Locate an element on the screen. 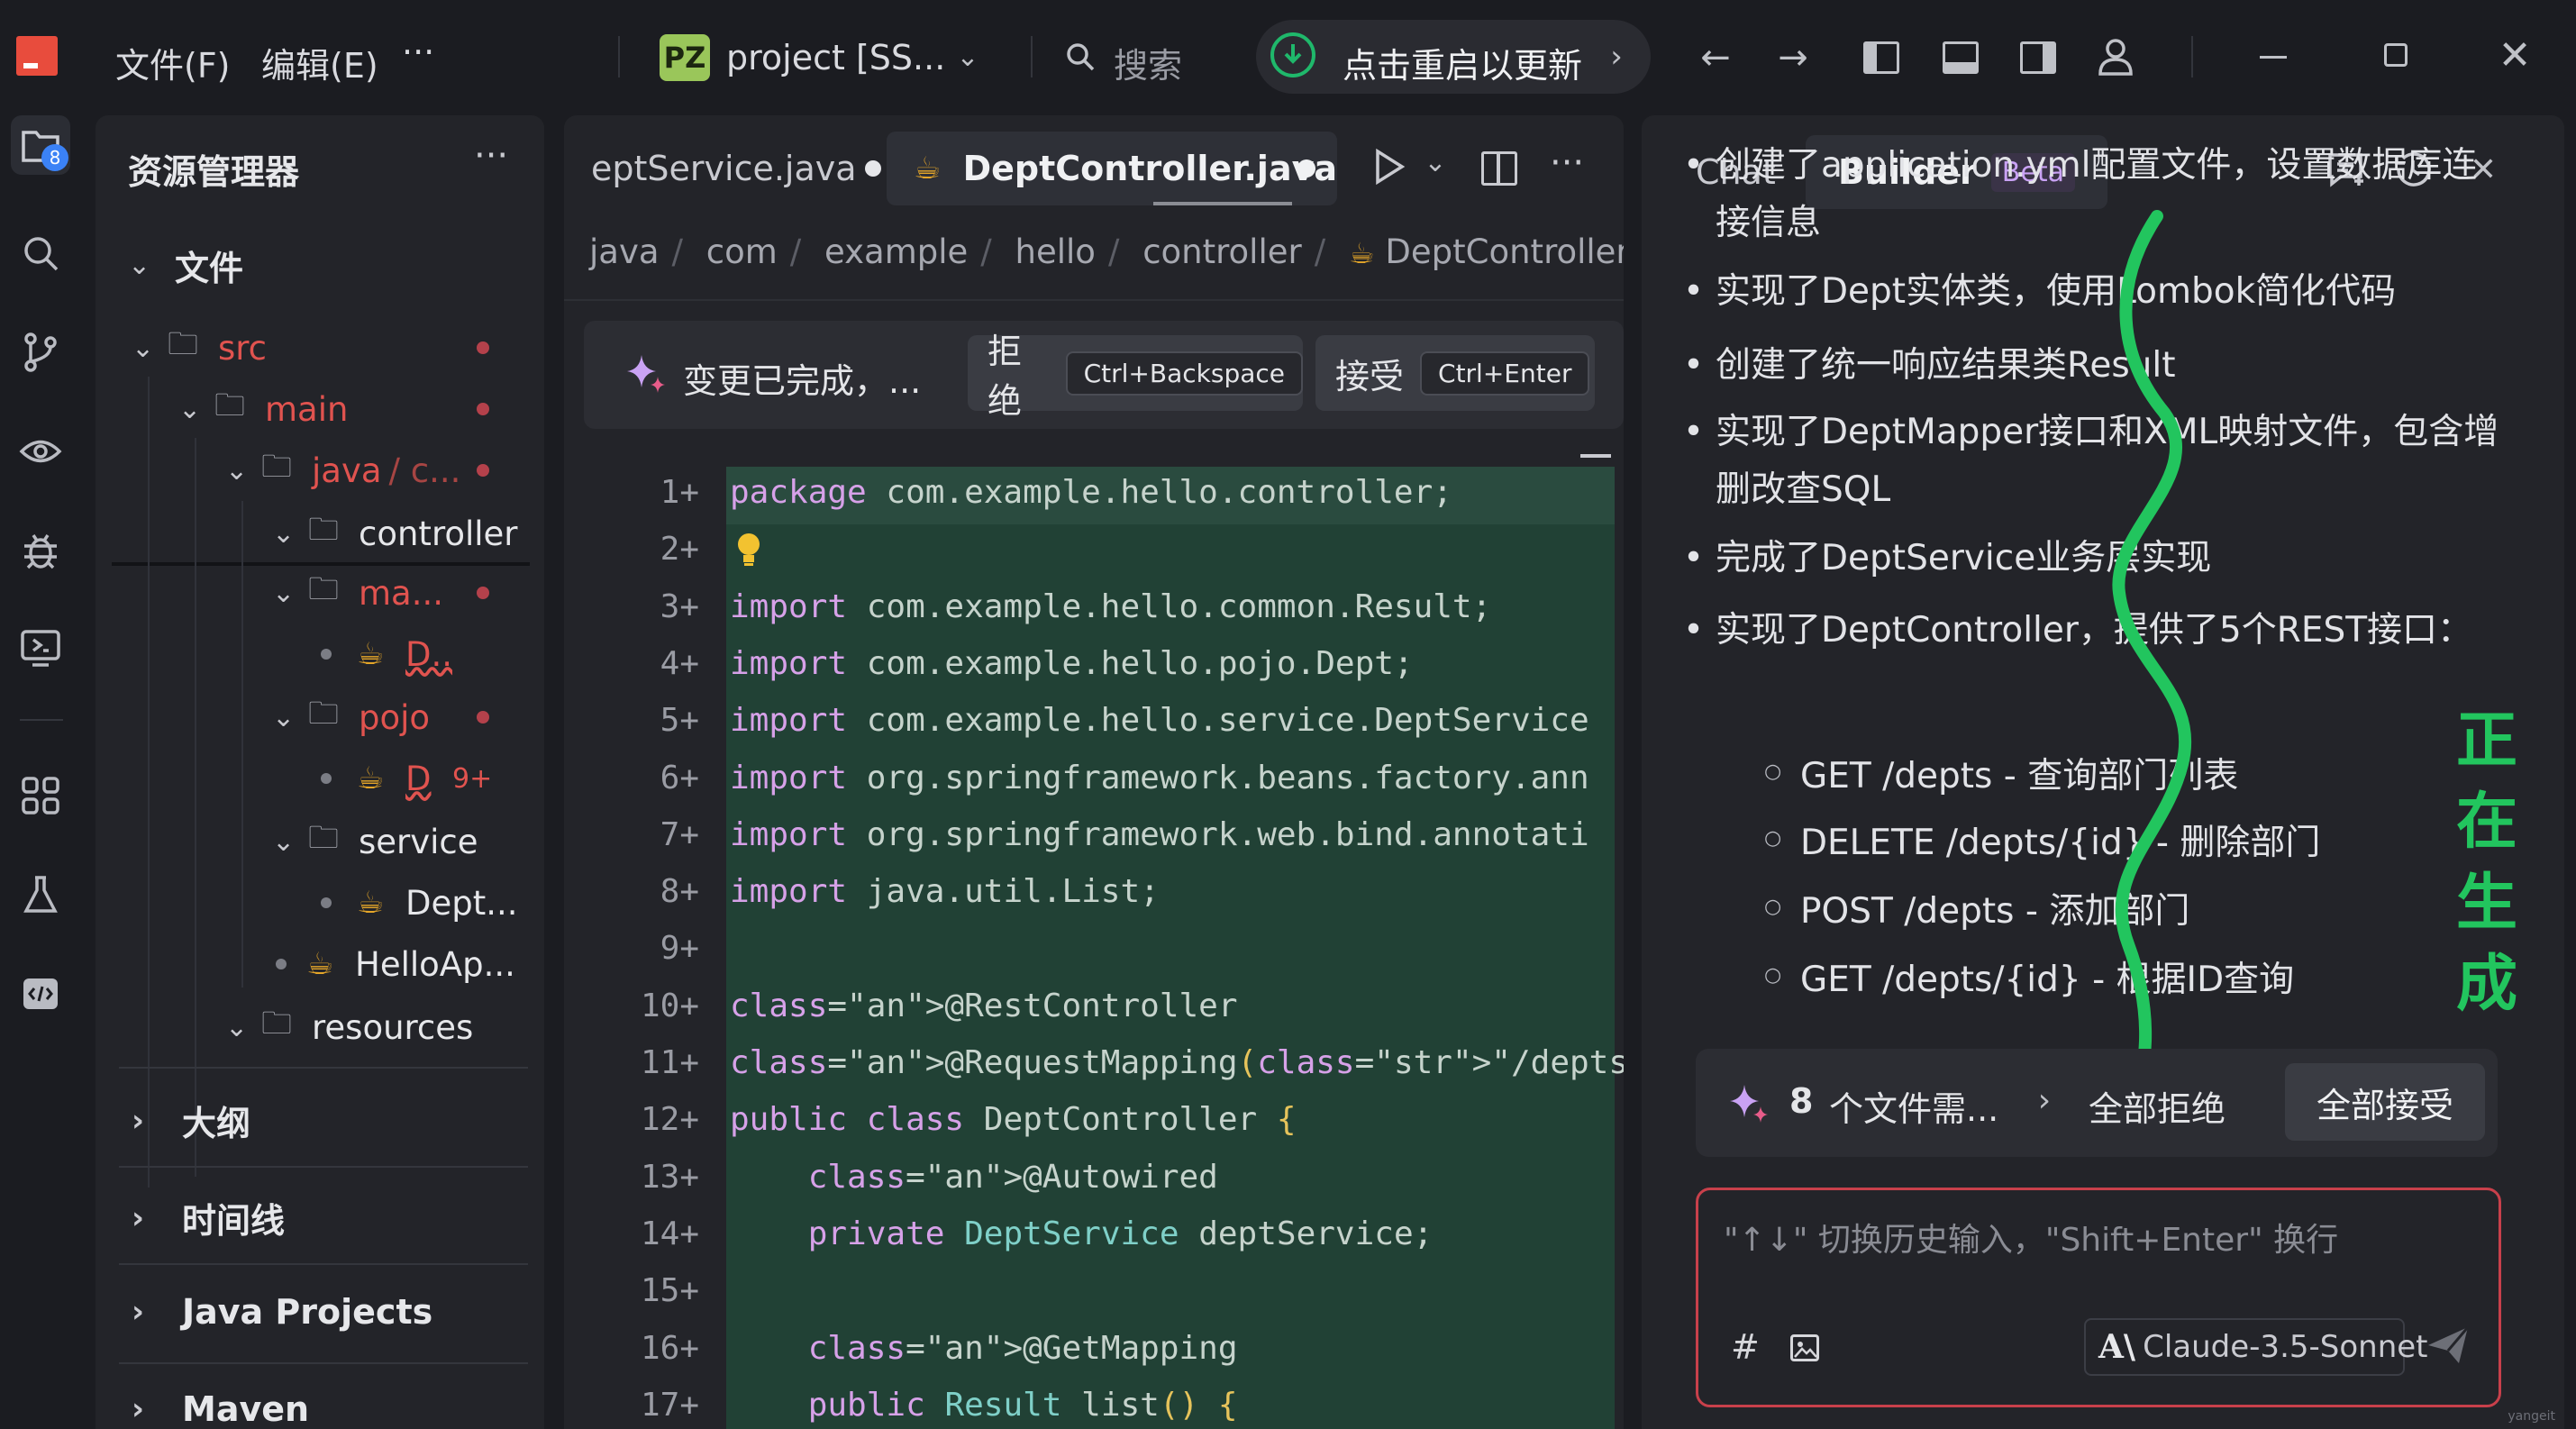 The height and width of the screenshot is (1429, 2576). back-arrow-icon: ← is located at coordinates (1715, 57).